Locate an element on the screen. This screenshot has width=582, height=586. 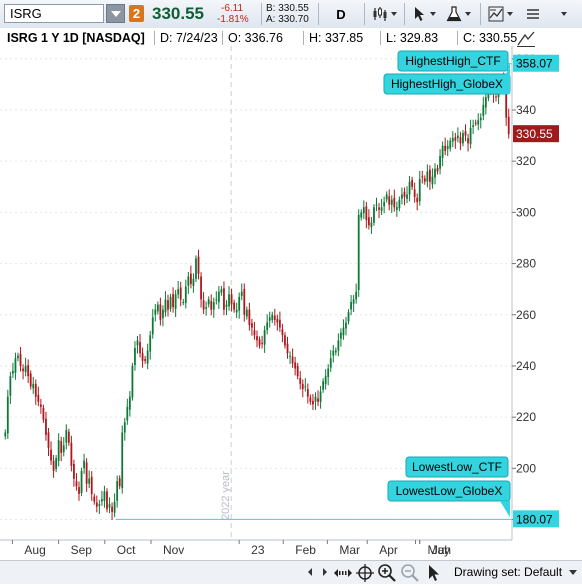
drawing-tools-button is located at coordinates (526, 39).